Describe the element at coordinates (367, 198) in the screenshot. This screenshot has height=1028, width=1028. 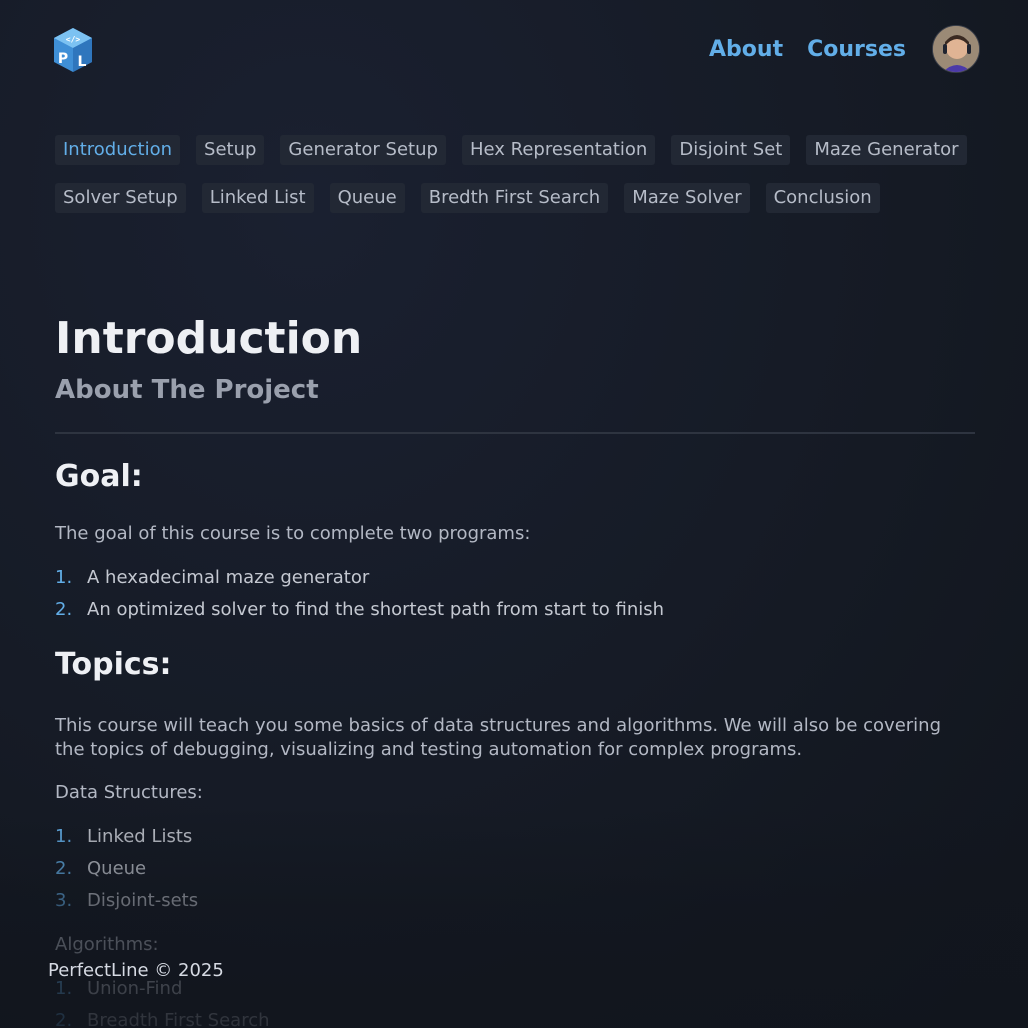
I see `chapter-tab: Queue` at that location.